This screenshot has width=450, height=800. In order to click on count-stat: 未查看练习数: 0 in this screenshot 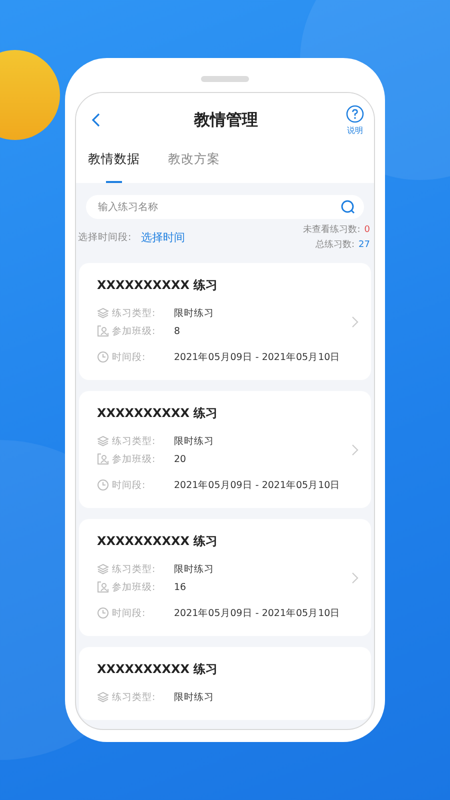, I will do `click(336, 230)`.